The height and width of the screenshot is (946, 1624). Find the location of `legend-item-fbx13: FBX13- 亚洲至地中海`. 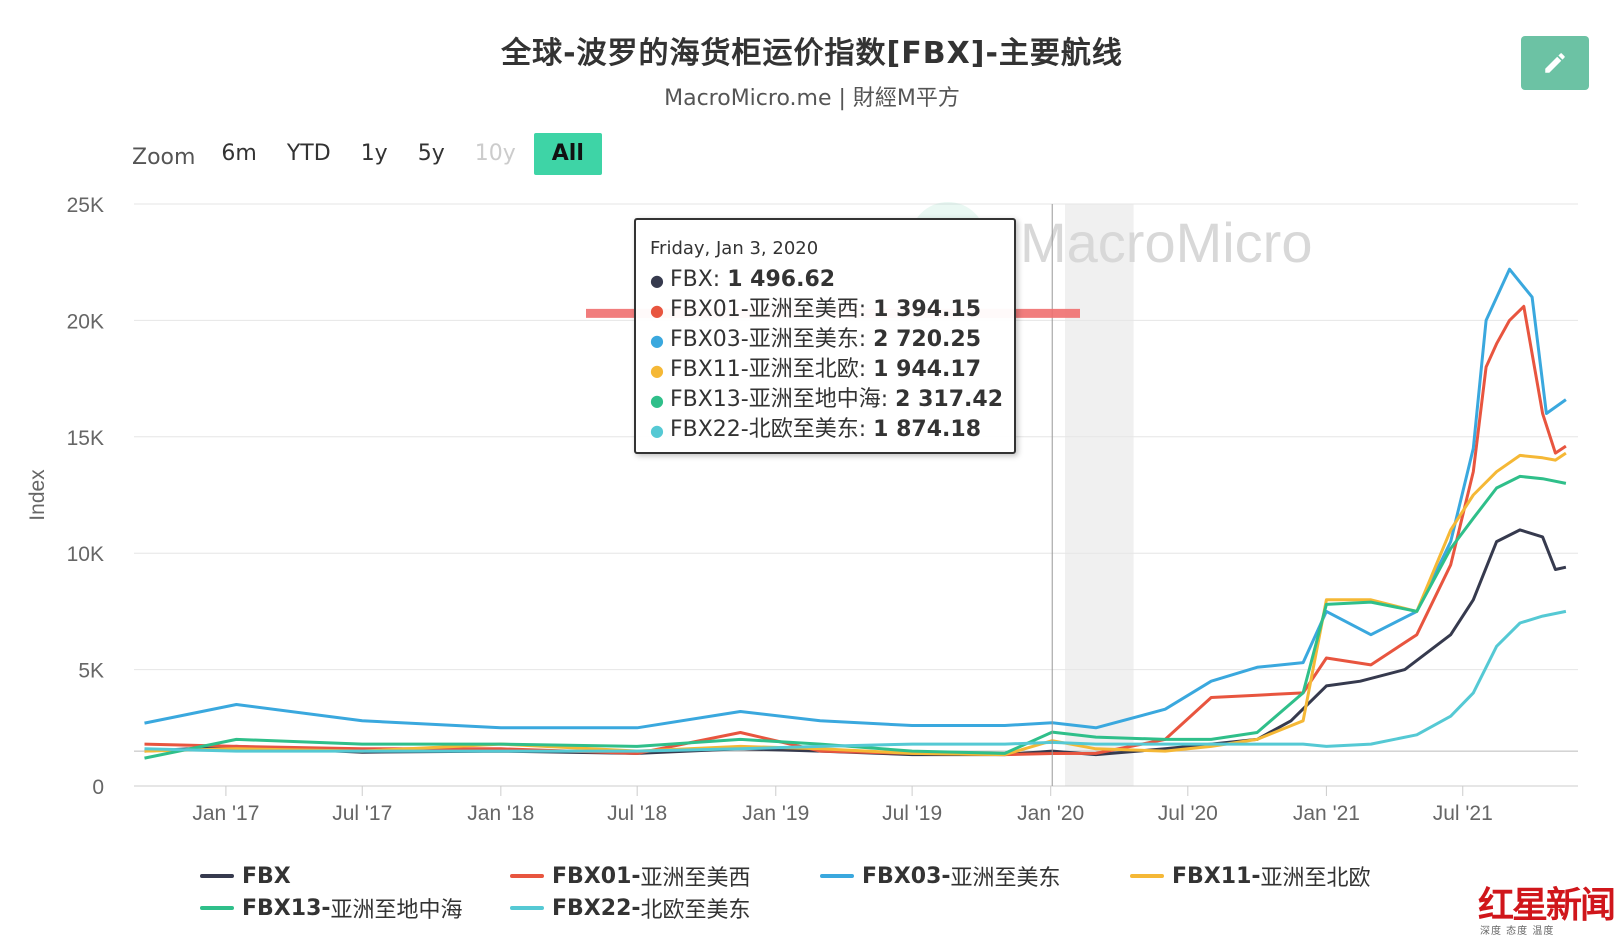

legend-item-fbx13: FBX13- 亚洲至地中海 is located at coordinates (355, 908).